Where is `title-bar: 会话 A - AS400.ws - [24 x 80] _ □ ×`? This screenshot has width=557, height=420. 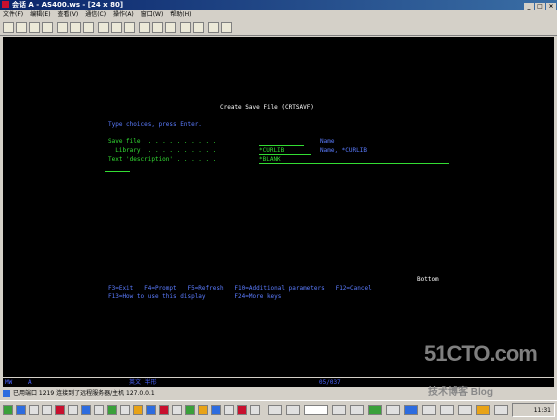
title-bar: 会话 A - AS400.ws - [24 x 80] _ □ × is located at coordinates (278, 5).